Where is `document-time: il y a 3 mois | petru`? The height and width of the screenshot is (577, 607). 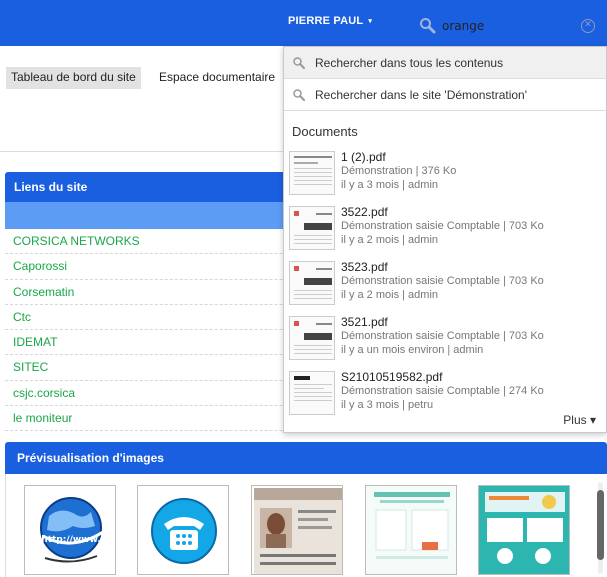
document-time: il y a 3 mois | petru is located at coordinates (387, 405).